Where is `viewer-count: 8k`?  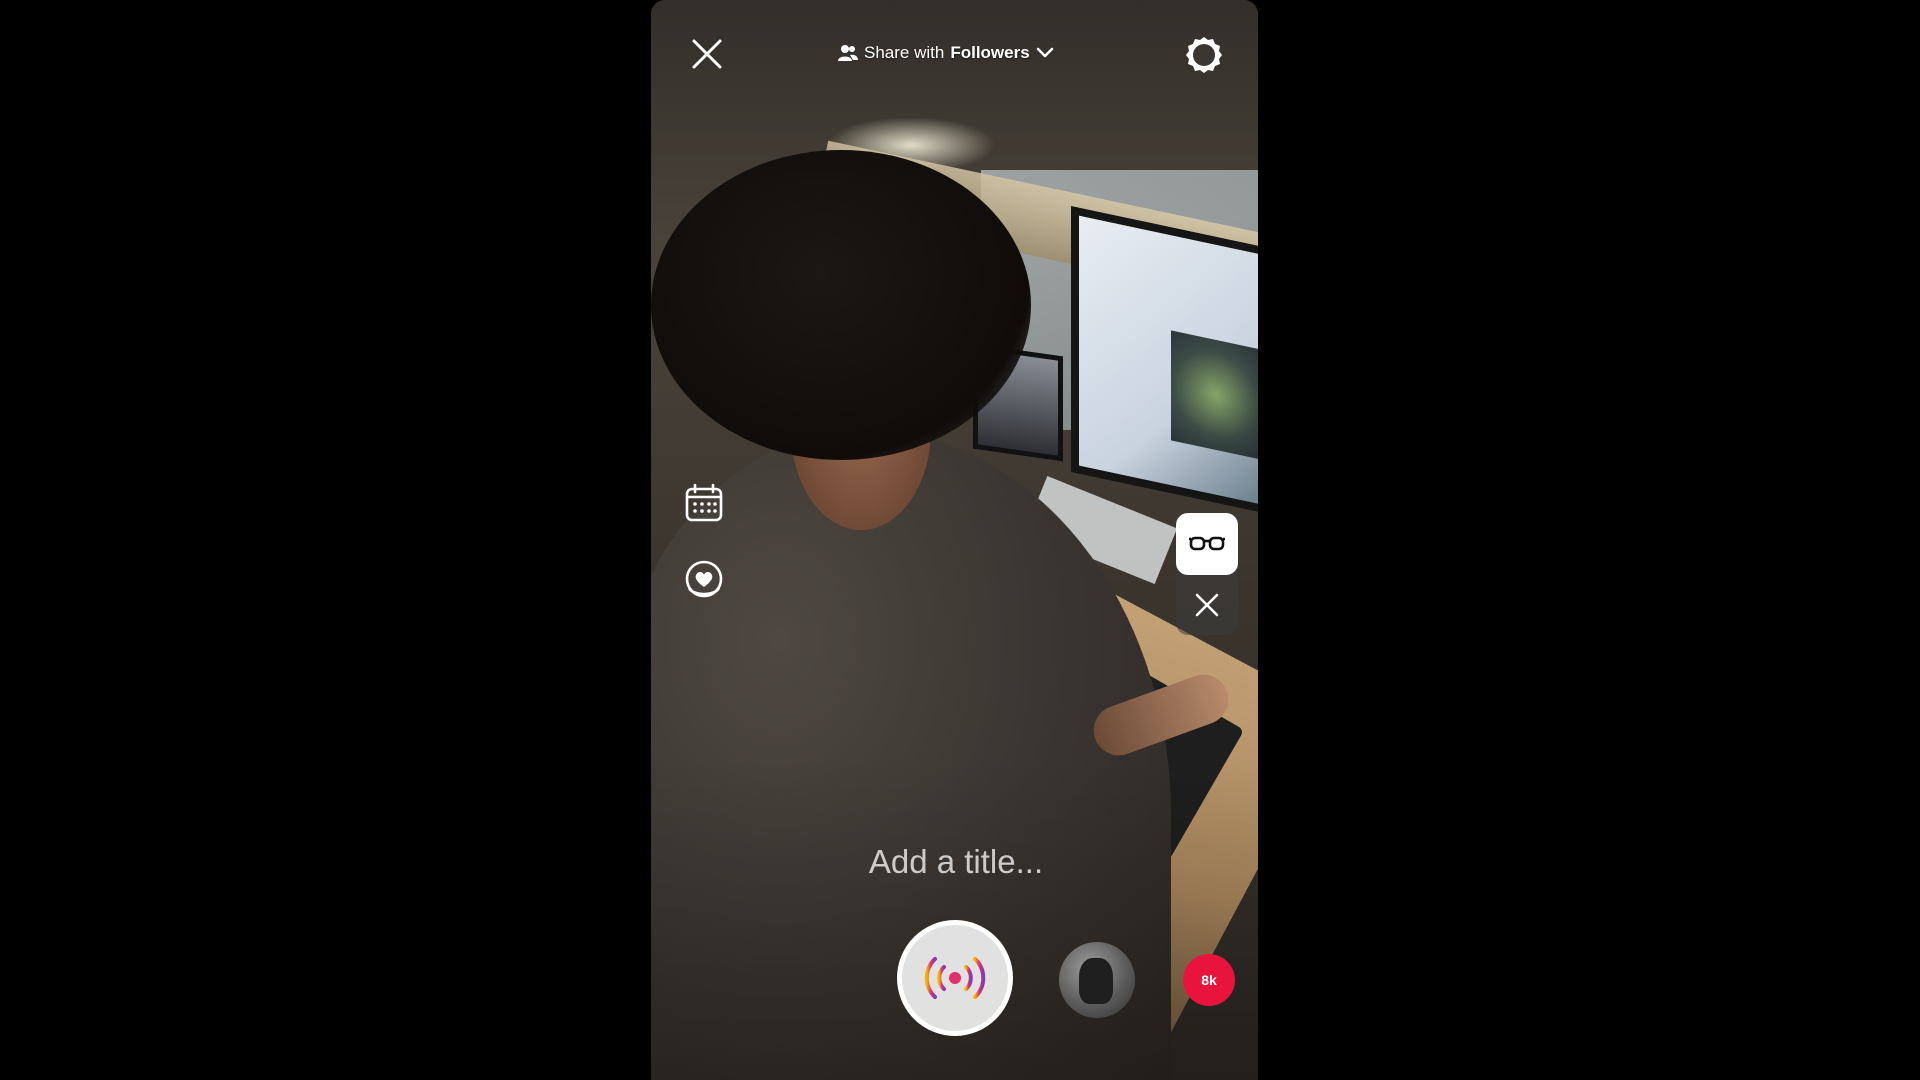 viewer-count: 8k is located at coordinates (1209, 980).